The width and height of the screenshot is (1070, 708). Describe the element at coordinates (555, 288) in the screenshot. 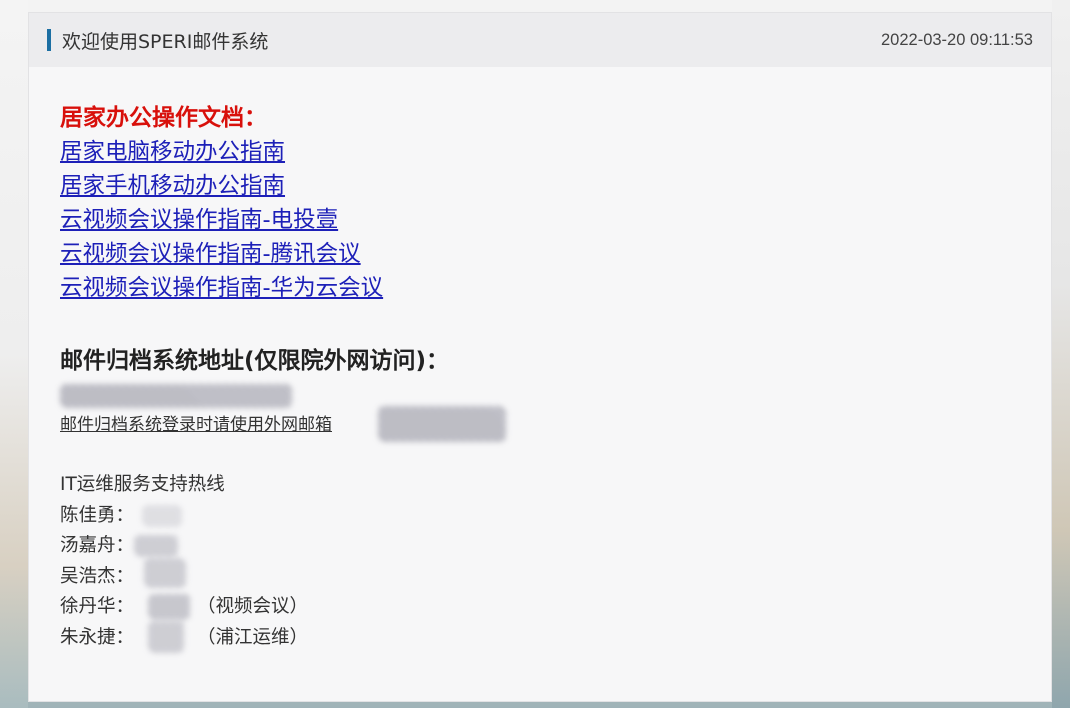

I see `link-video-conf-guide-huawei: 云视频会议操作指南-华为云会议` at that location.